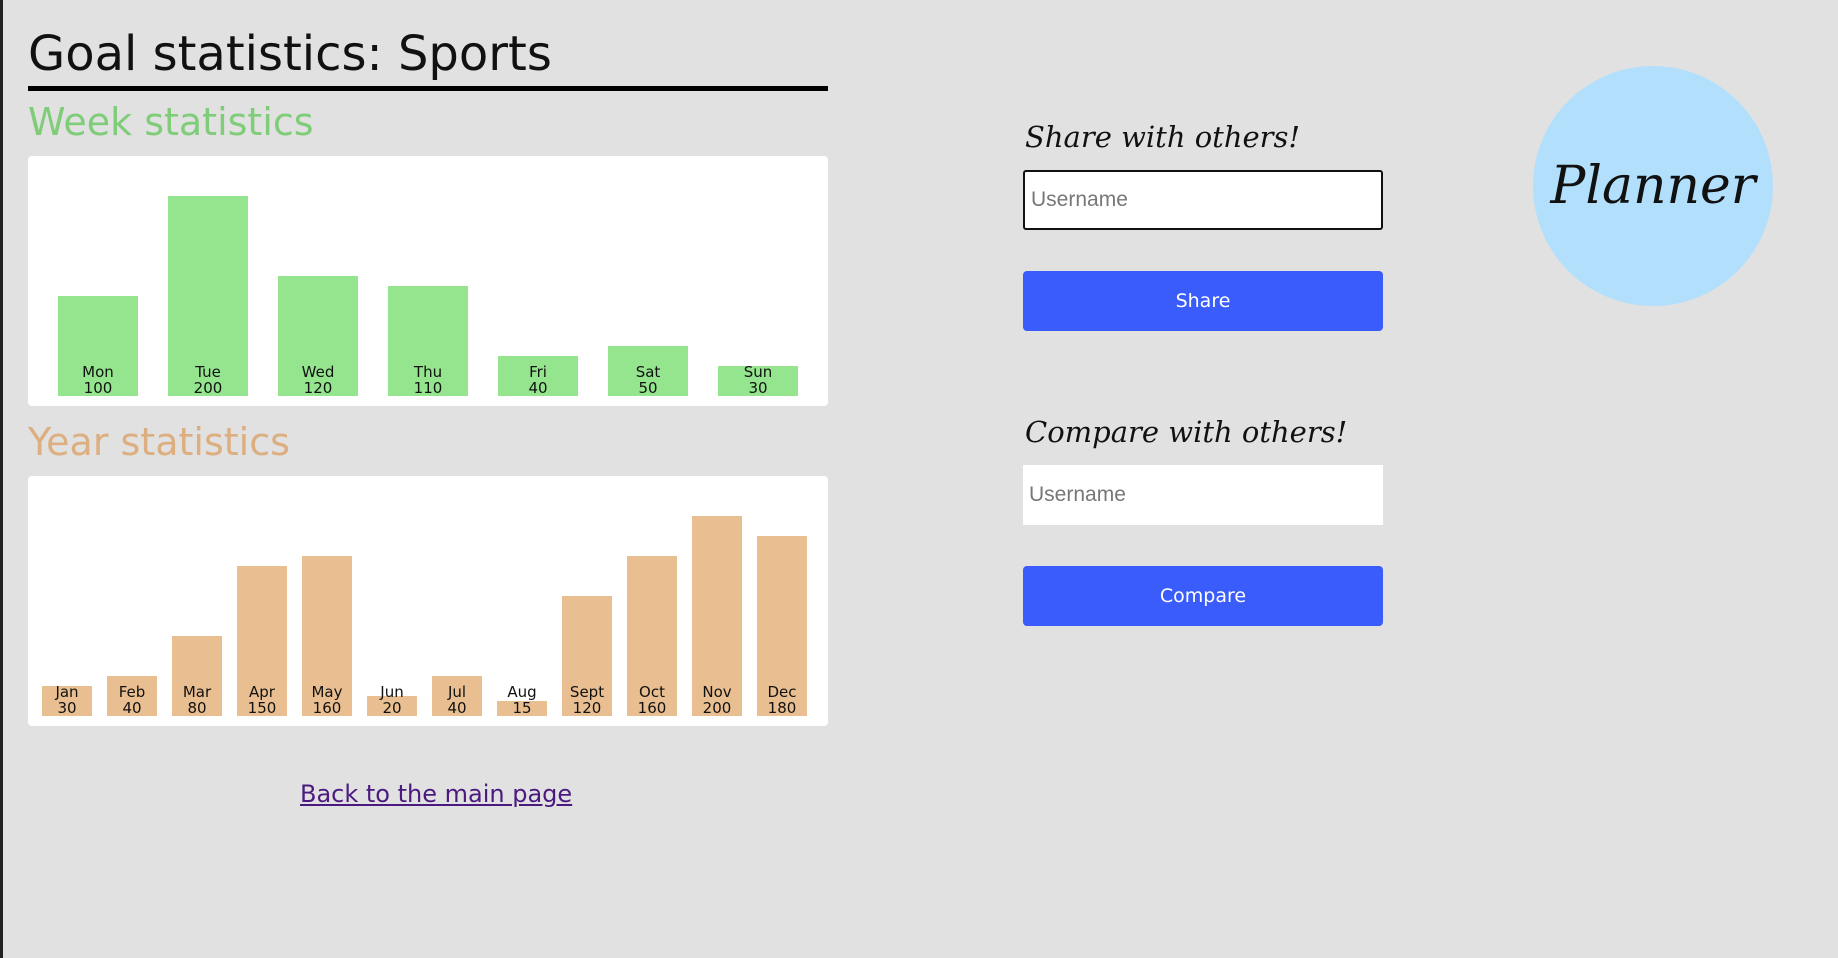  What do you see at coordinates (521, 708) in the screenshot?
I see `year-bar-value-label: 15` at bounding box center [521, 708].